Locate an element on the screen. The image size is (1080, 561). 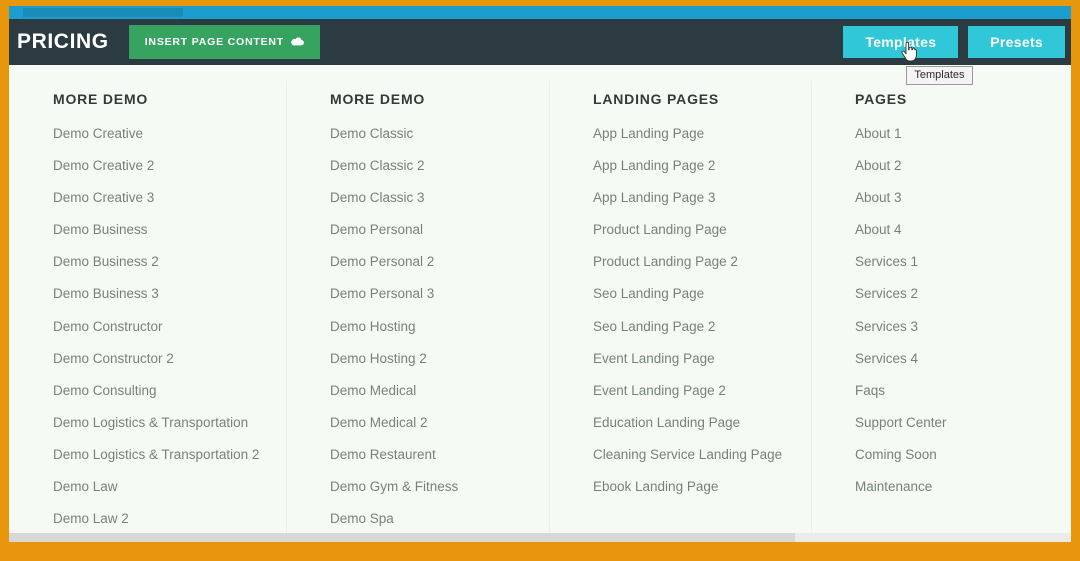
list-item: About 3 is located at coordinates (958, 198).